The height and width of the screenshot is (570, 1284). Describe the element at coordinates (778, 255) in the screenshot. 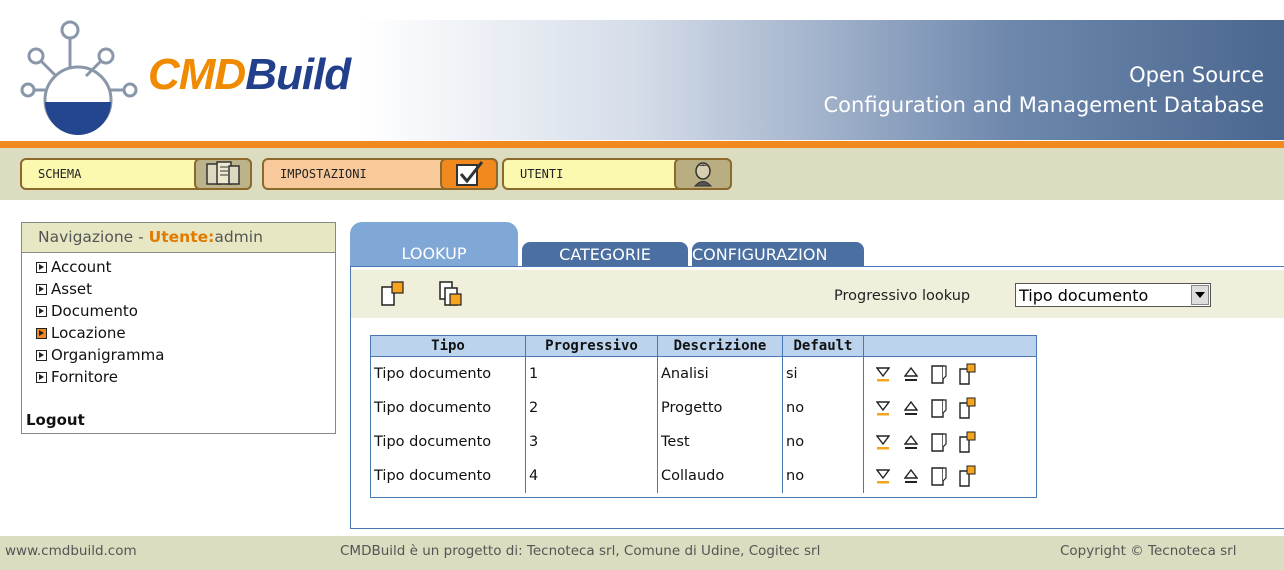

I see `tab-configurazione: CONFIGURAZION` at that location.